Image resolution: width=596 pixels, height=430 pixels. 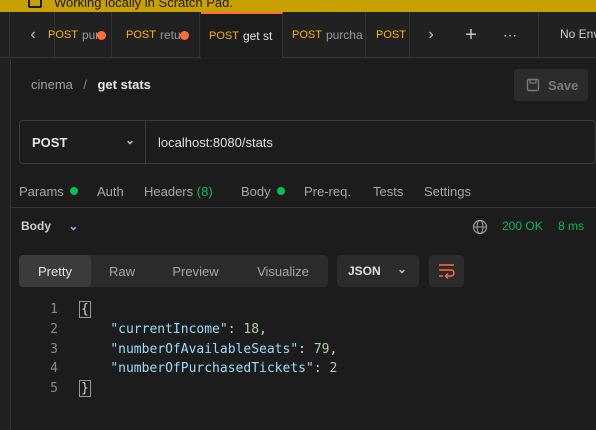 What do you see at coordinates (215, 142) in the screenshot?
I see `url-input: localhost:8080/stats` at bounding box center [215, 142].